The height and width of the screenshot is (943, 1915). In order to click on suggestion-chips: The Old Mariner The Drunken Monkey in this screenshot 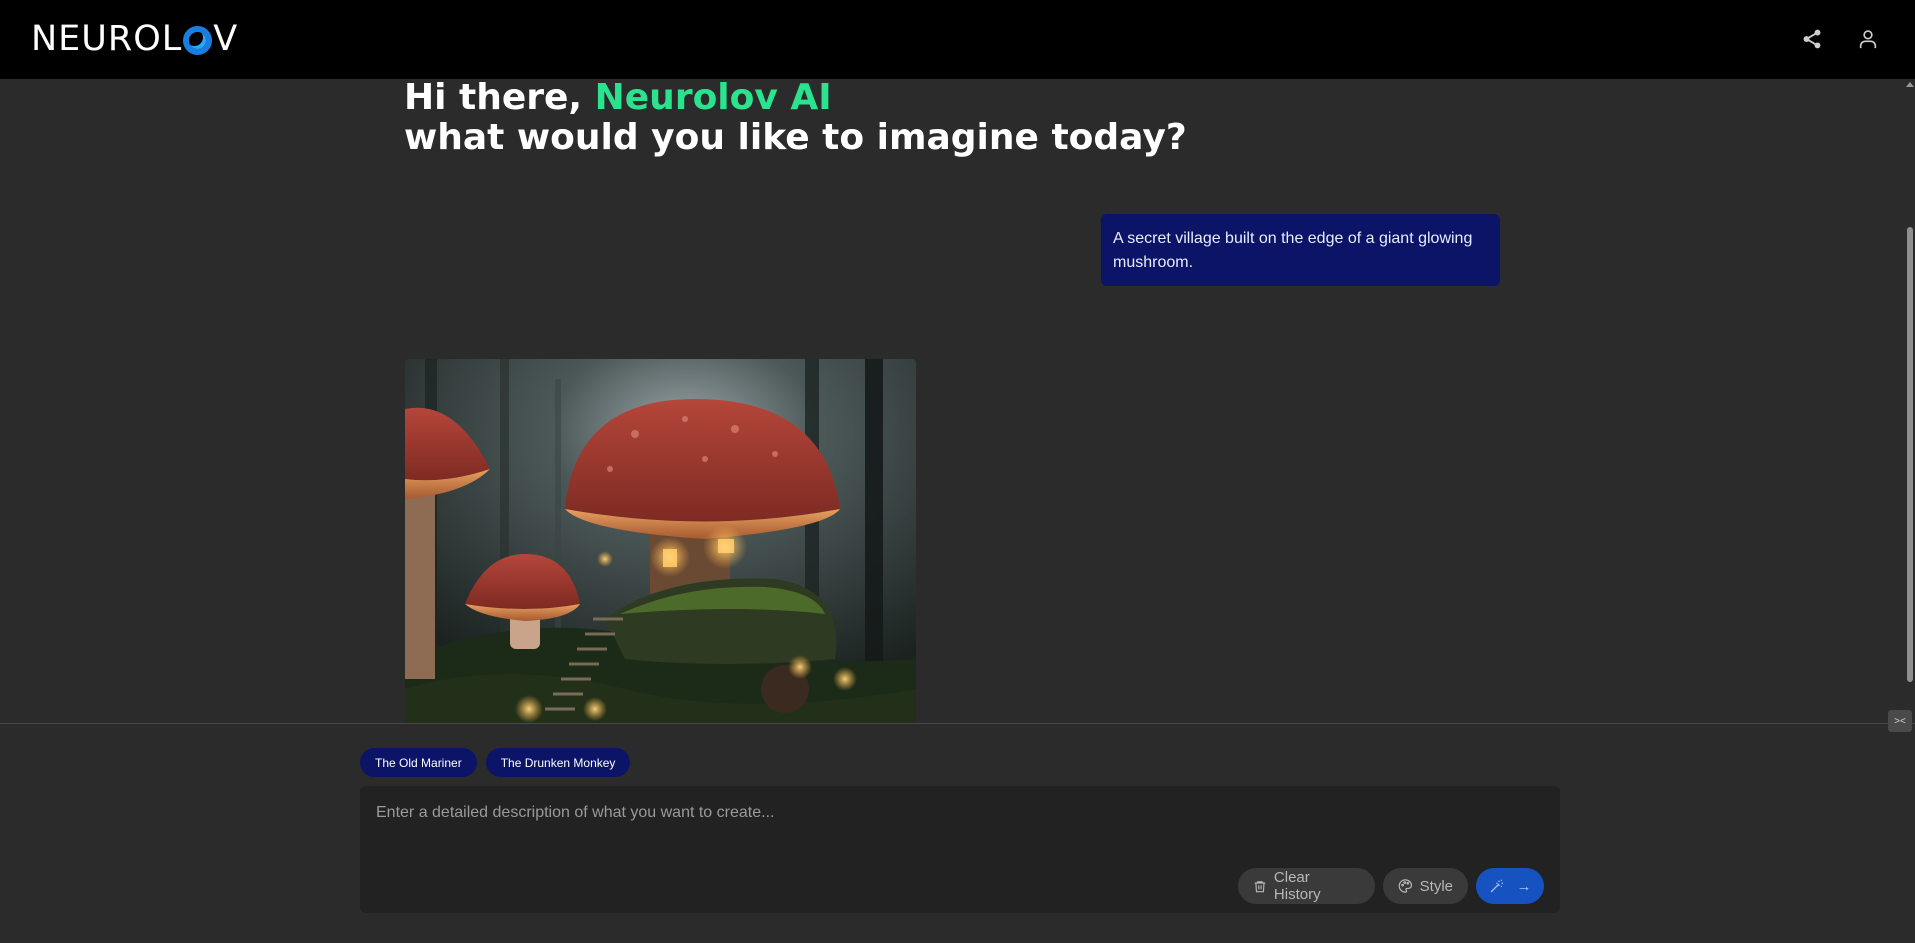, I will do `click(495, 762)`.